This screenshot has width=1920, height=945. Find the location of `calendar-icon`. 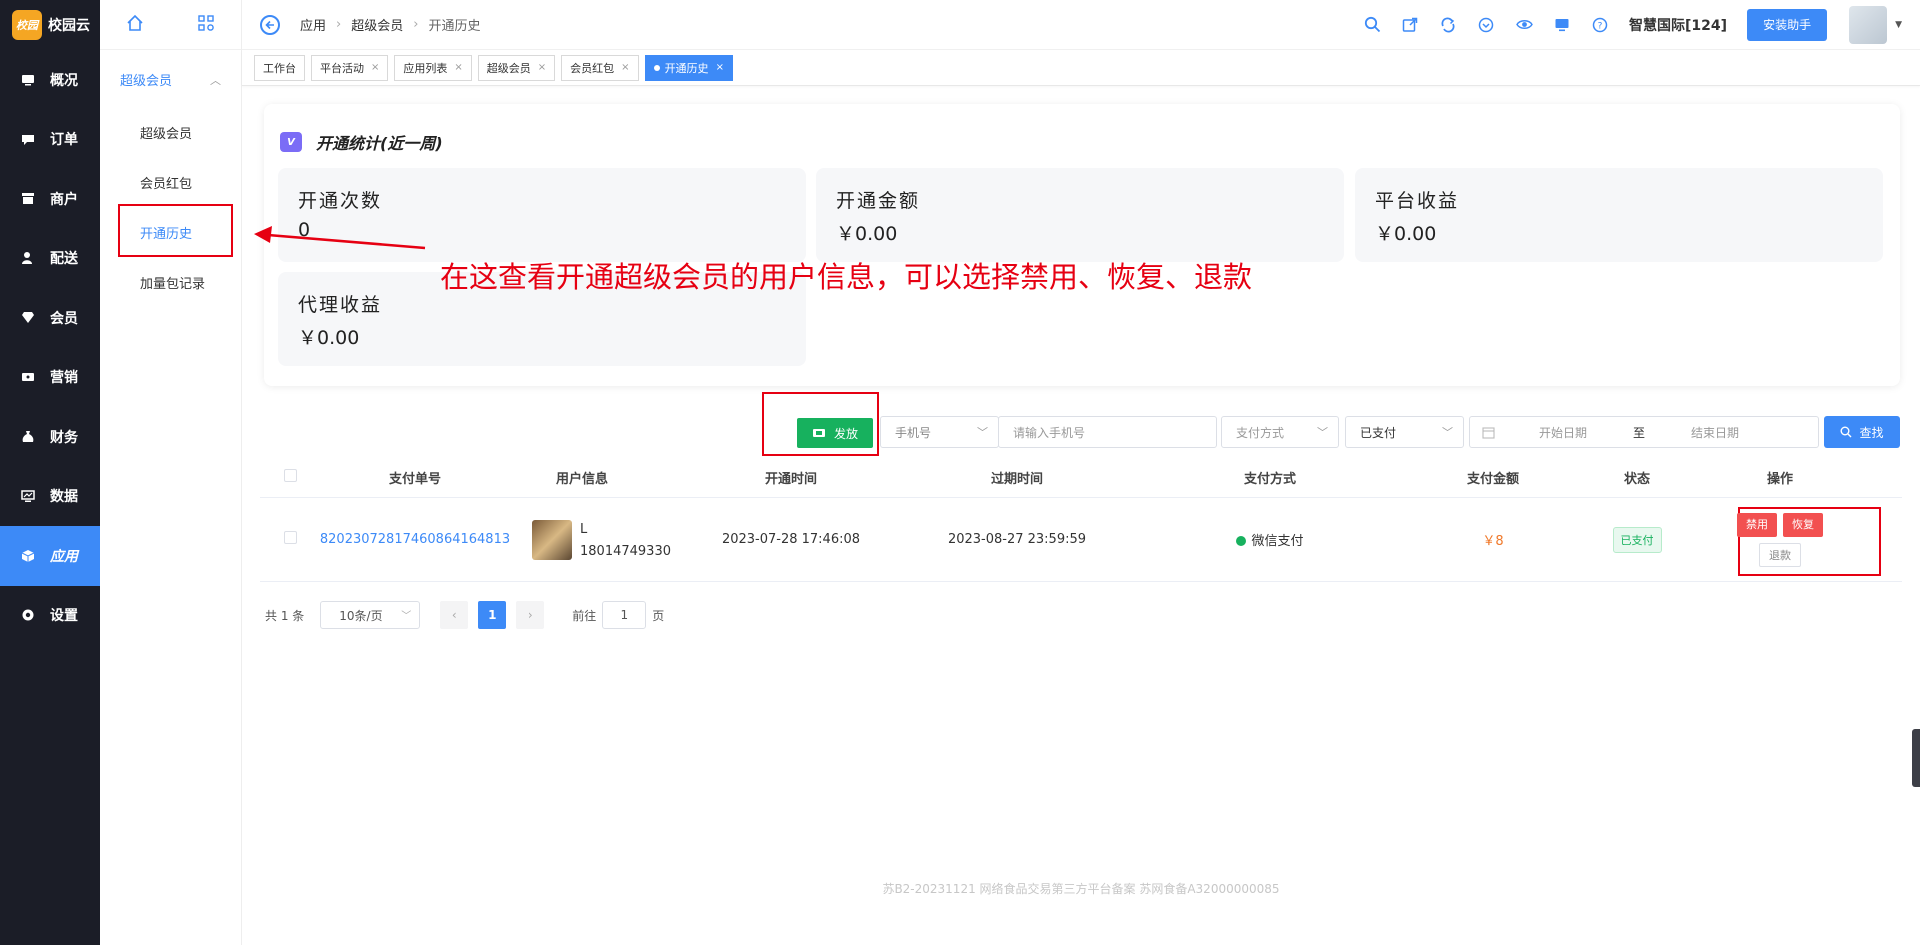

calendar-icon is located at coordinates (1488, 432).